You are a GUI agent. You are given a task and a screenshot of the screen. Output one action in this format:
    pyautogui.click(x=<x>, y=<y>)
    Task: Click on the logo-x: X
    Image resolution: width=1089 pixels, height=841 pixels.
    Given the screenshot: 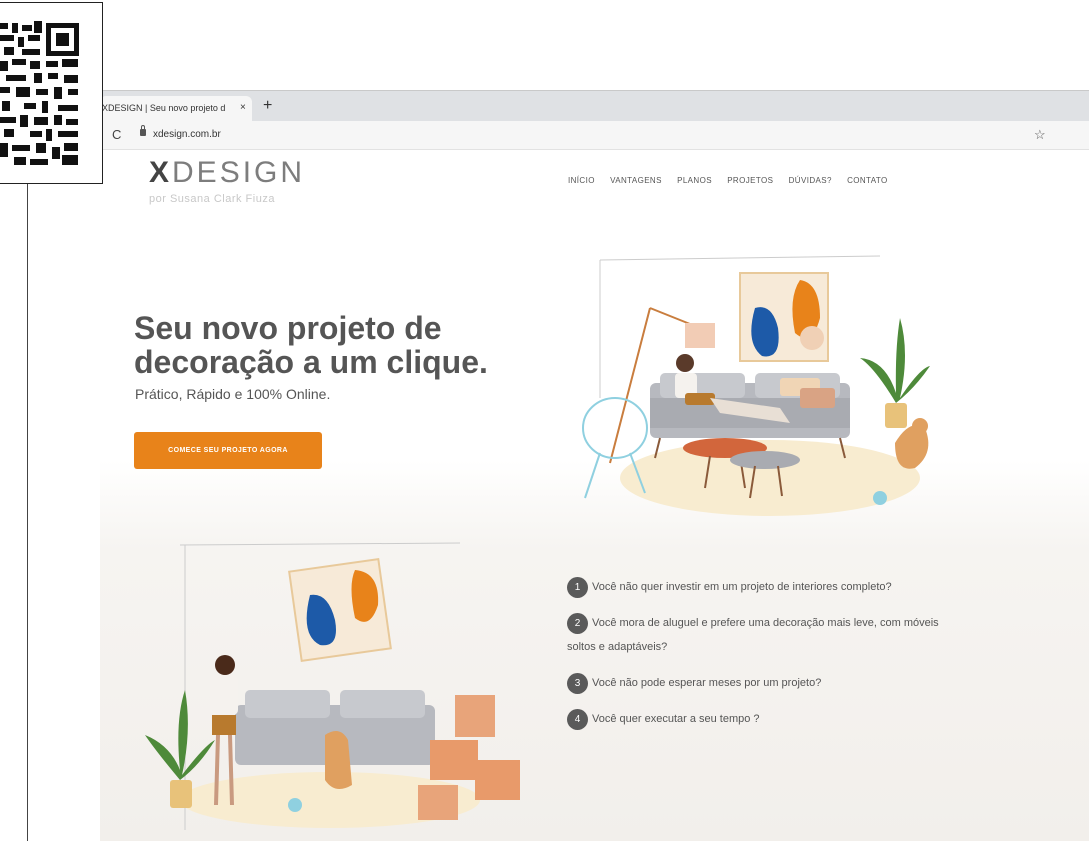 What is the action you would take?
    pyautogui.click(x=161, y=172)
    